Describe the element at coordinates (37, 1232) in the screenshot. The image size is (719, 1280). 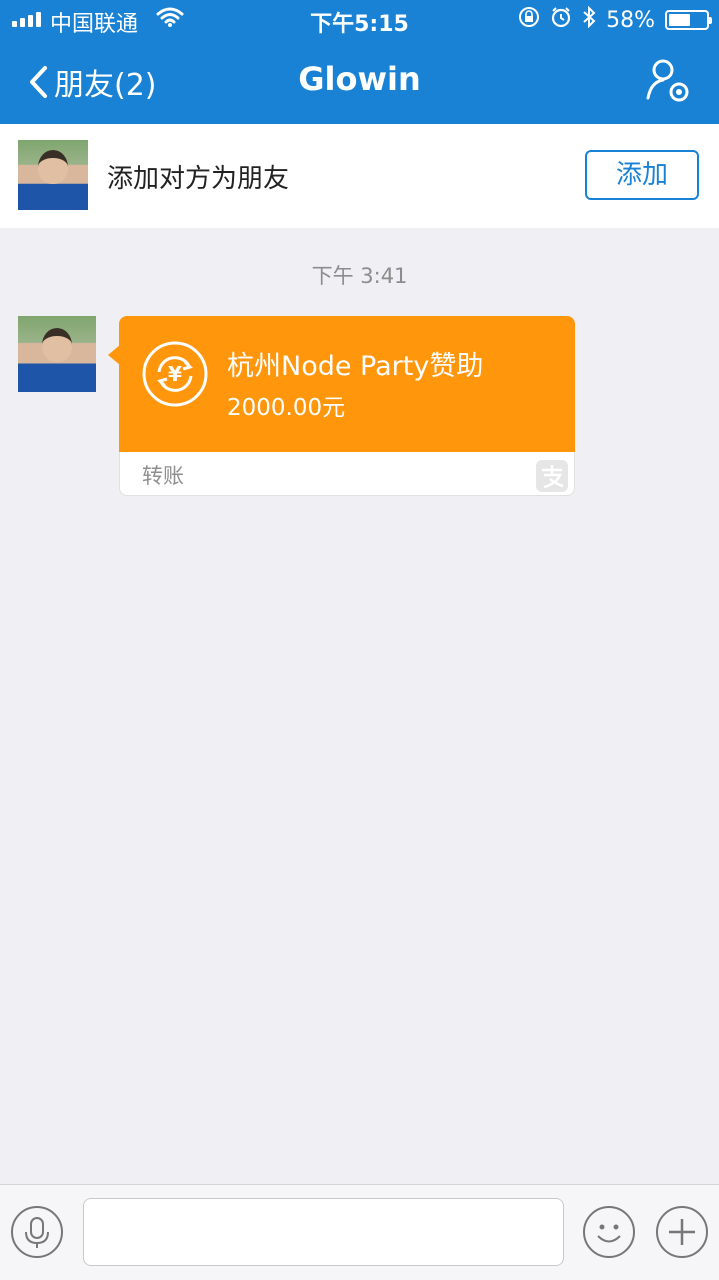
I see `microphone-icon` at that location.